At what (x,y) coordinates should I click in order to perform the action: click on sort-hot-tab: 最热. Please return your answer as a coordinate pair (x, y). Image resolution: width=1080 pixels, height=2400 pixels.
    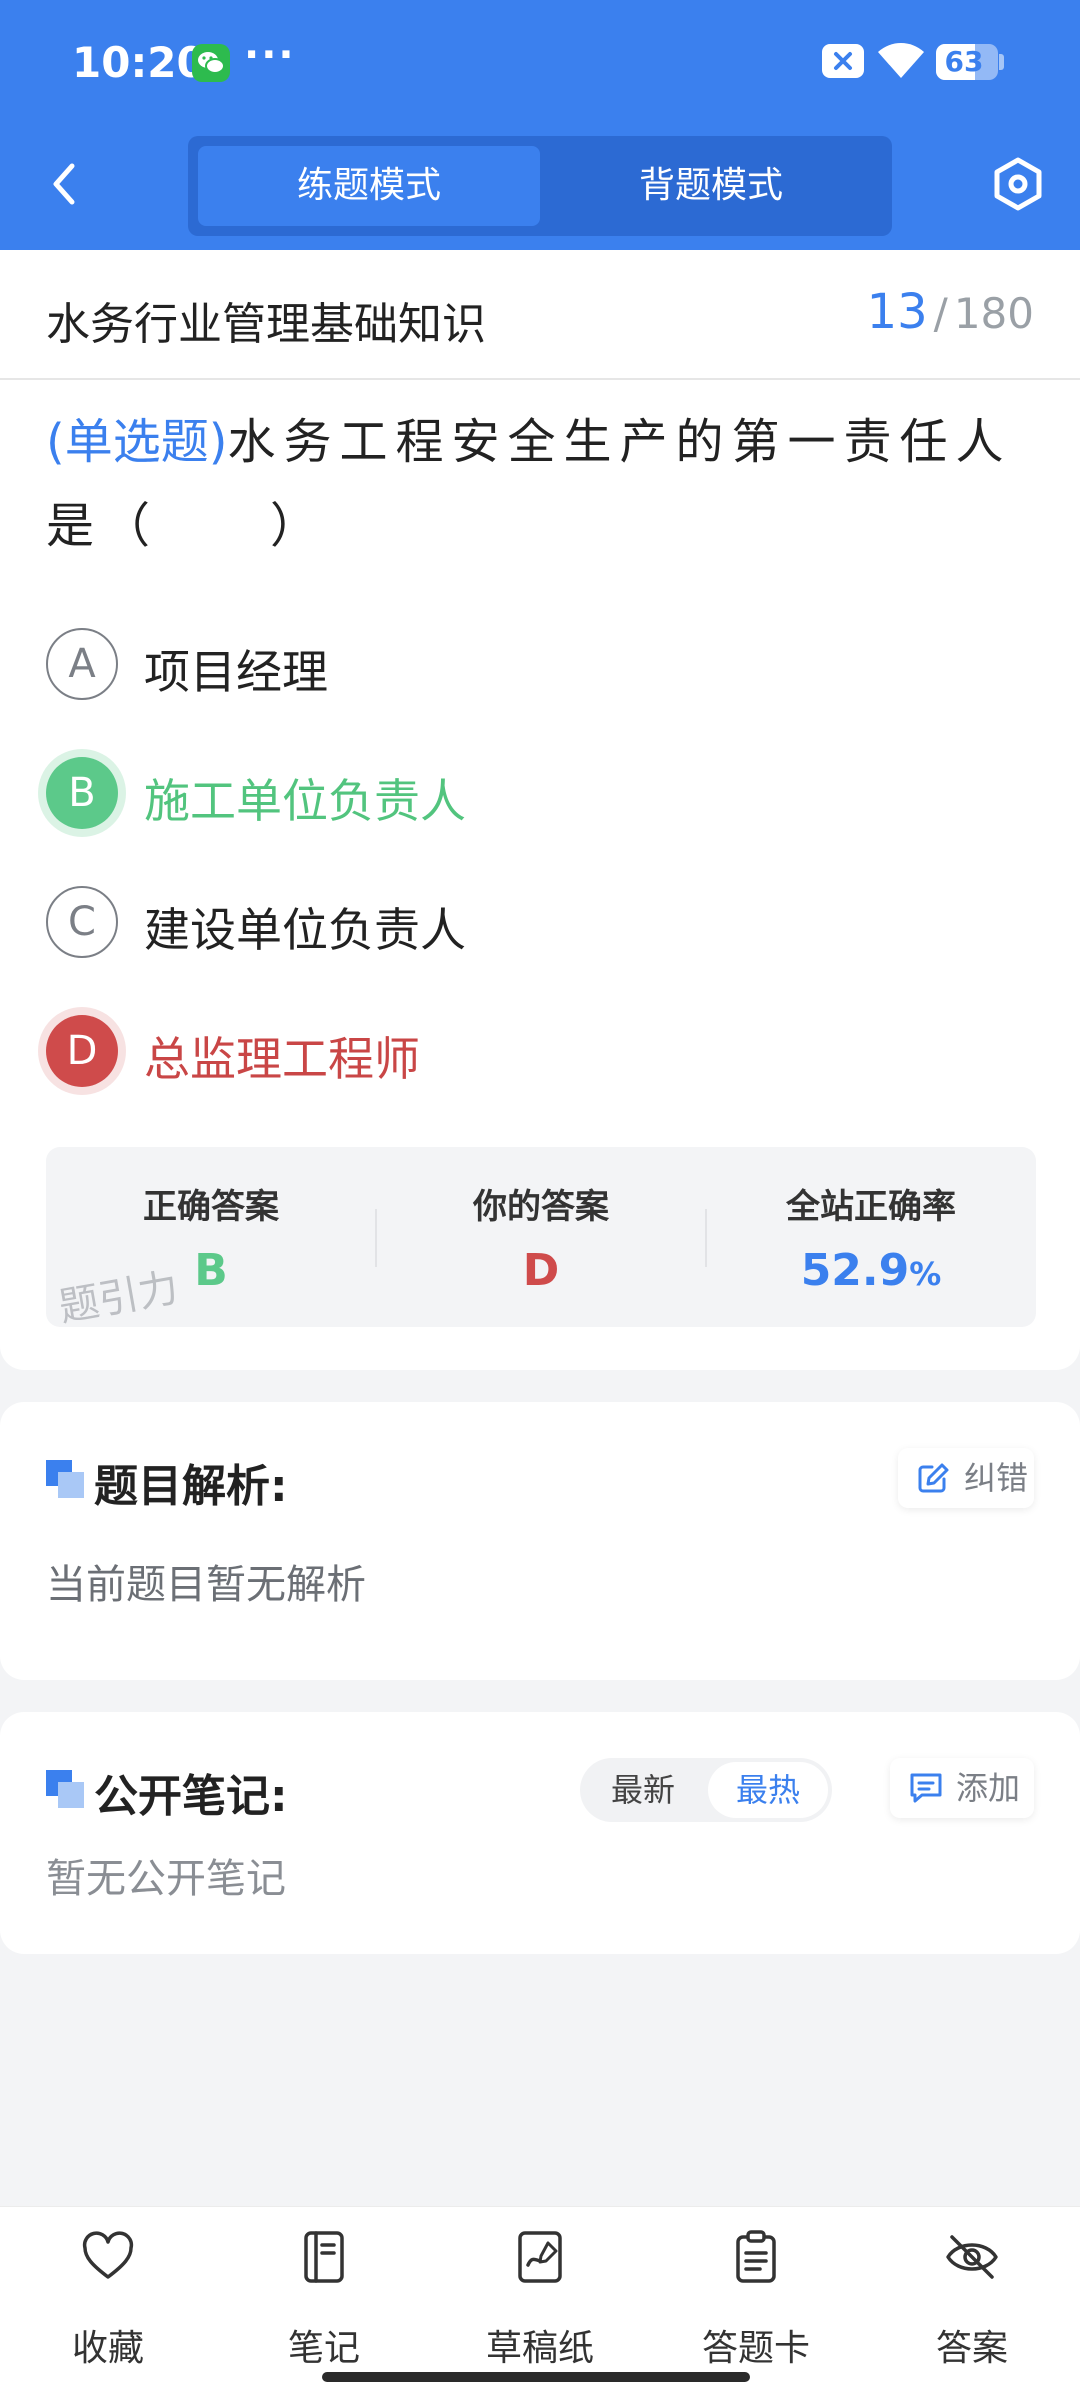
    Looking at the image, I should click on (768, 1790).